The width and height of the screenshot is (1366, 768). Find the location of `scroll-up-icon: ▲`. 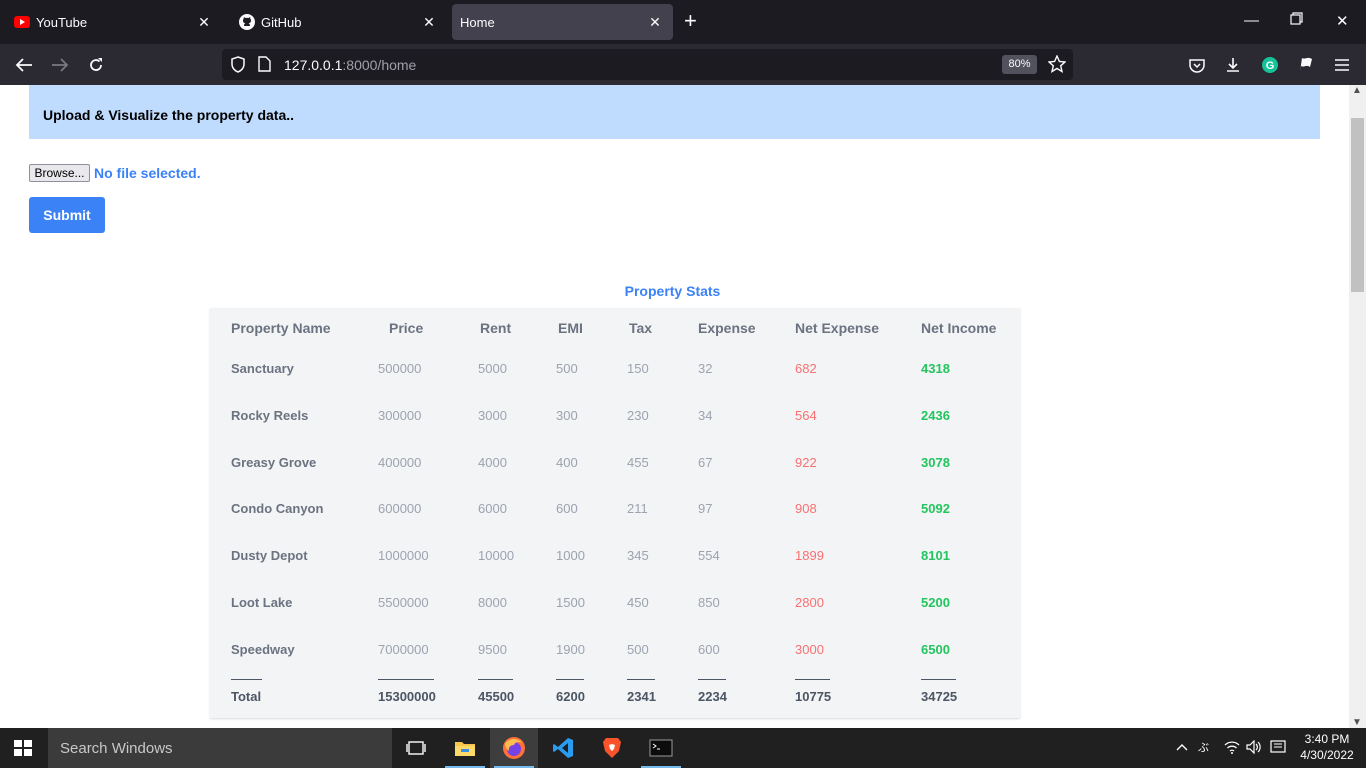

scroll-up-icon: ▲ is located at coordinates (1357, 90).